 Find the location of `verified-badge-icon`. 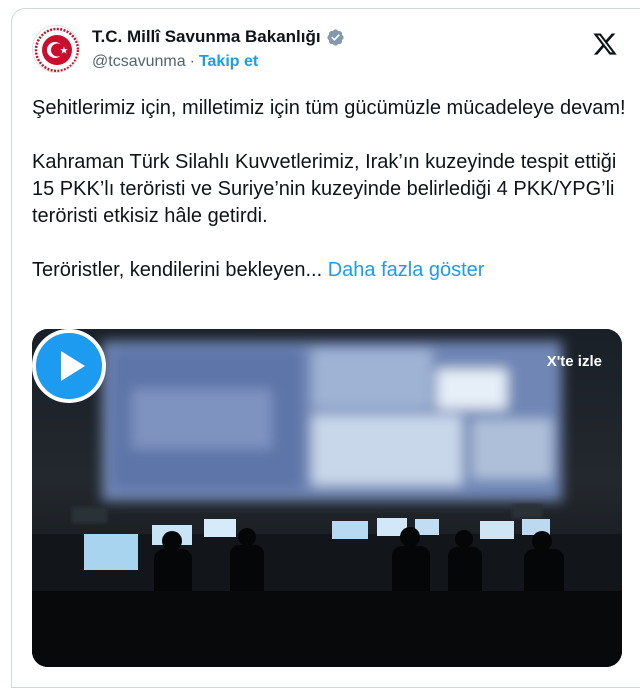

verified-badge-icon is located at coordinates (335, 37).